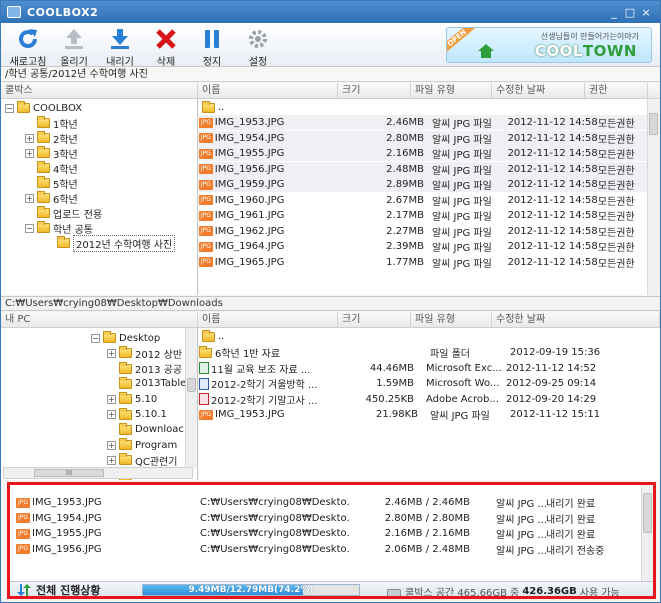  What do you see at coordinates (258, 47) in the screenshot?
I see `settings-button: 설정` at bounding box center [258, 47].